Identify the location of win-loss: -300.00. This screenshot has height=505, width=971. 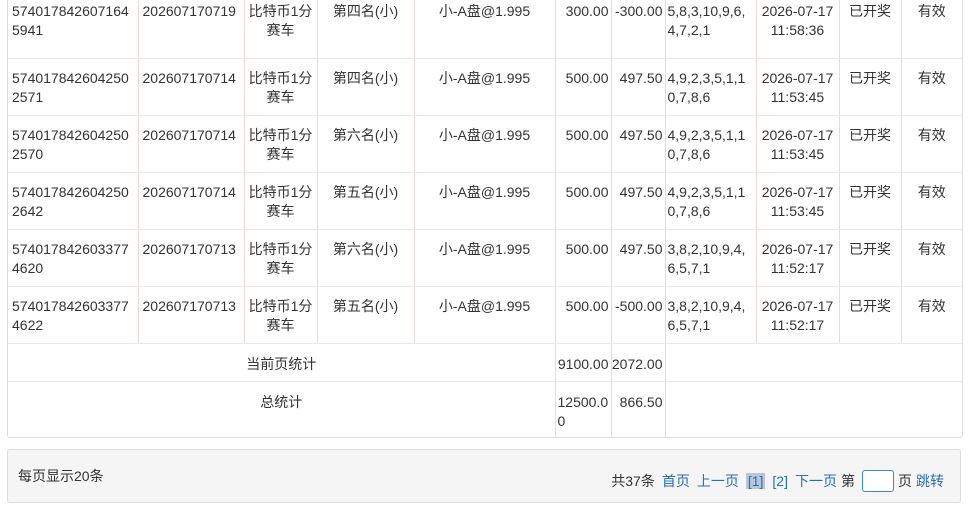
(639, 11).